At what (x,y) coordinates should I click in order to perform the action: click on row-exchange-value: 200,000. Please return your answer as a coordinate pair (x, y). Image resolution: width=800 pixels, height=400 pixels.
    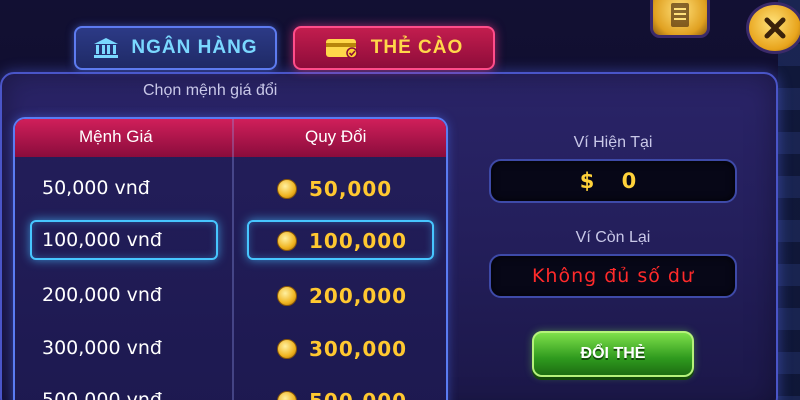
    Looking at the image, I should click on (358, 296).